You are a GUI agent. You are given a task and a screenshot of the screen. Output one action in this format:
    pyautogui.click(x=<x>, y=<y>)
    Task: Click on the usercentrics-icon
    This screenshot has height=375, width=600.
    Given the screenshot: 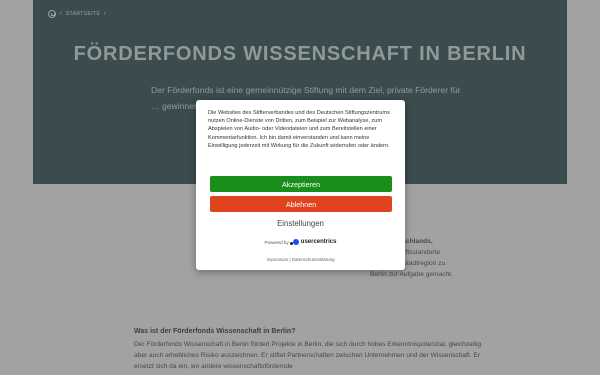 What is the action you would take?
    pyautogui.click(x=294, y=242)
    